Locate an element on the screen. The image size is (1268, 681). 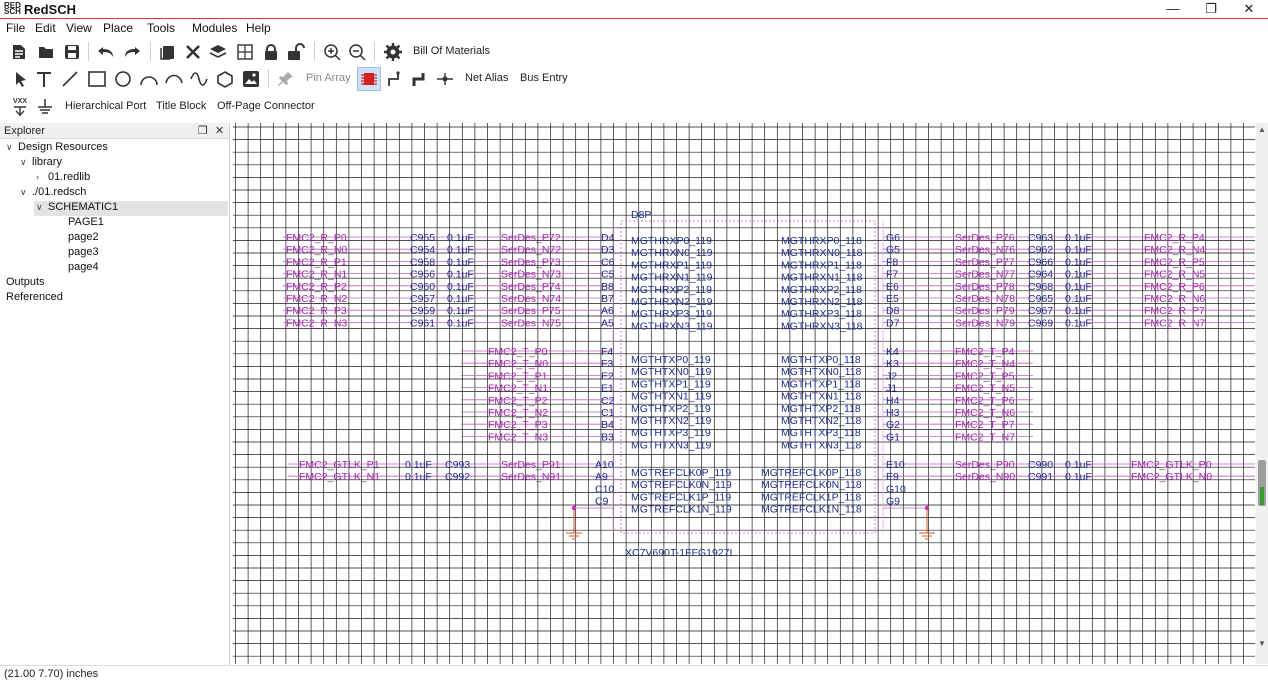
junction-icon is located at coordinates (445, 79).